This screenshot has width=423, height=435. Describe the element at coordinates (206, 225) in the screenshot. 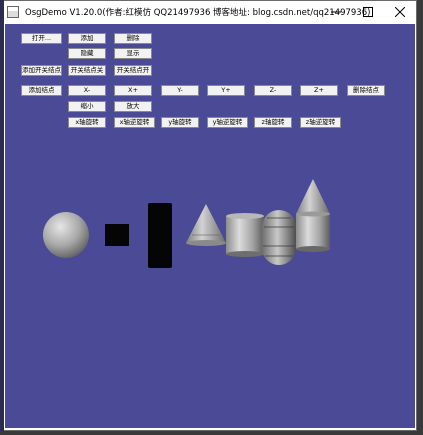

I see `cone-object` at that location.